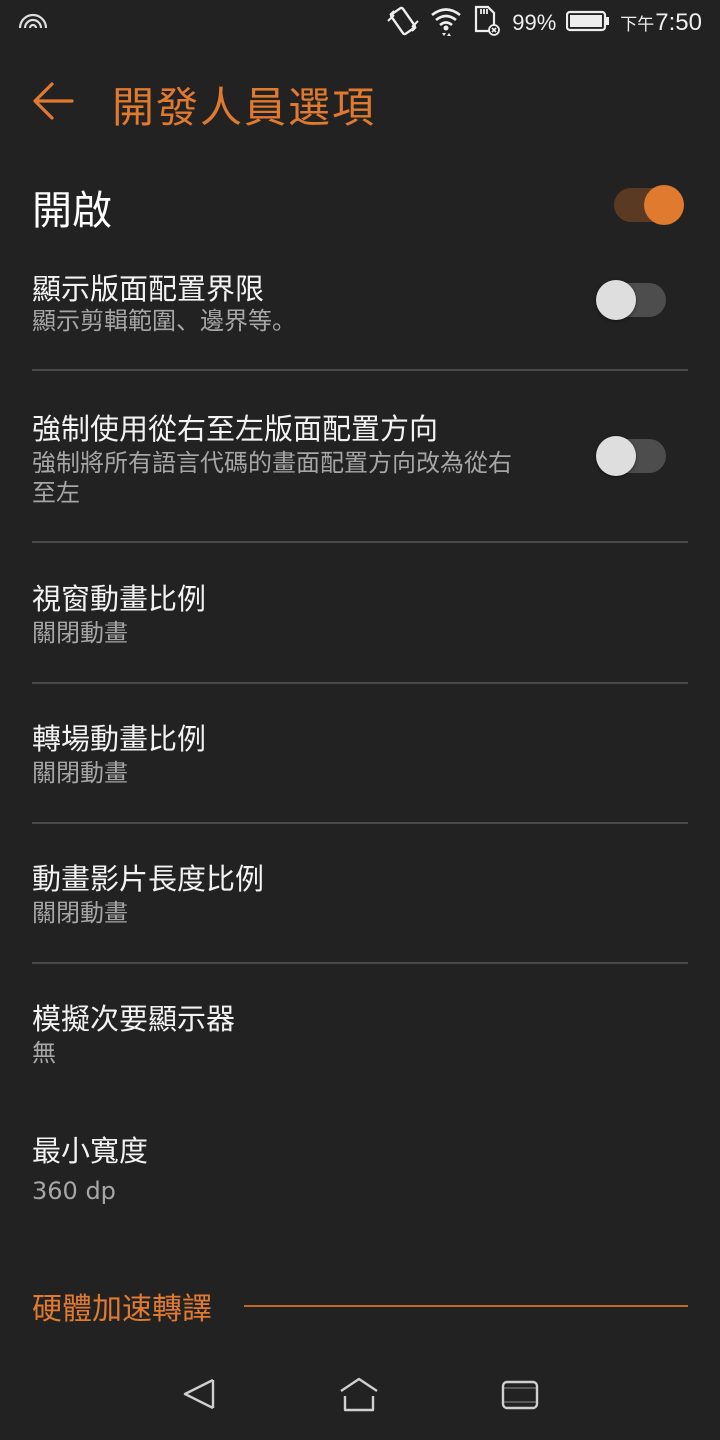 The width and height of the screenshot is (720, 1440). I want to click on status-bar: 99% 下午7:50, so click(360, 23).